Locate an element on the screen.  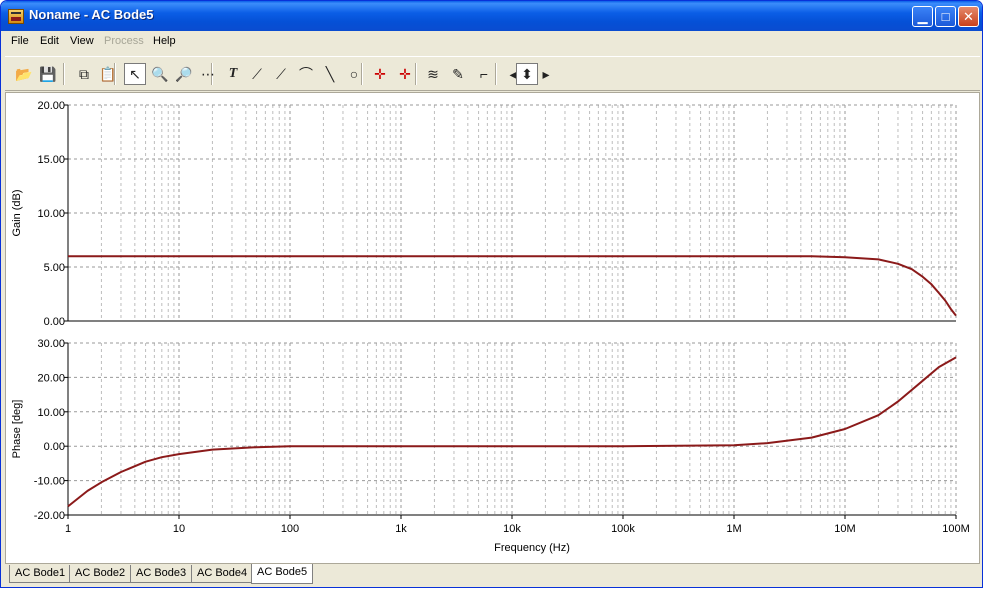
arrow-right-button: ▸ is located at coordinates (546, 74).